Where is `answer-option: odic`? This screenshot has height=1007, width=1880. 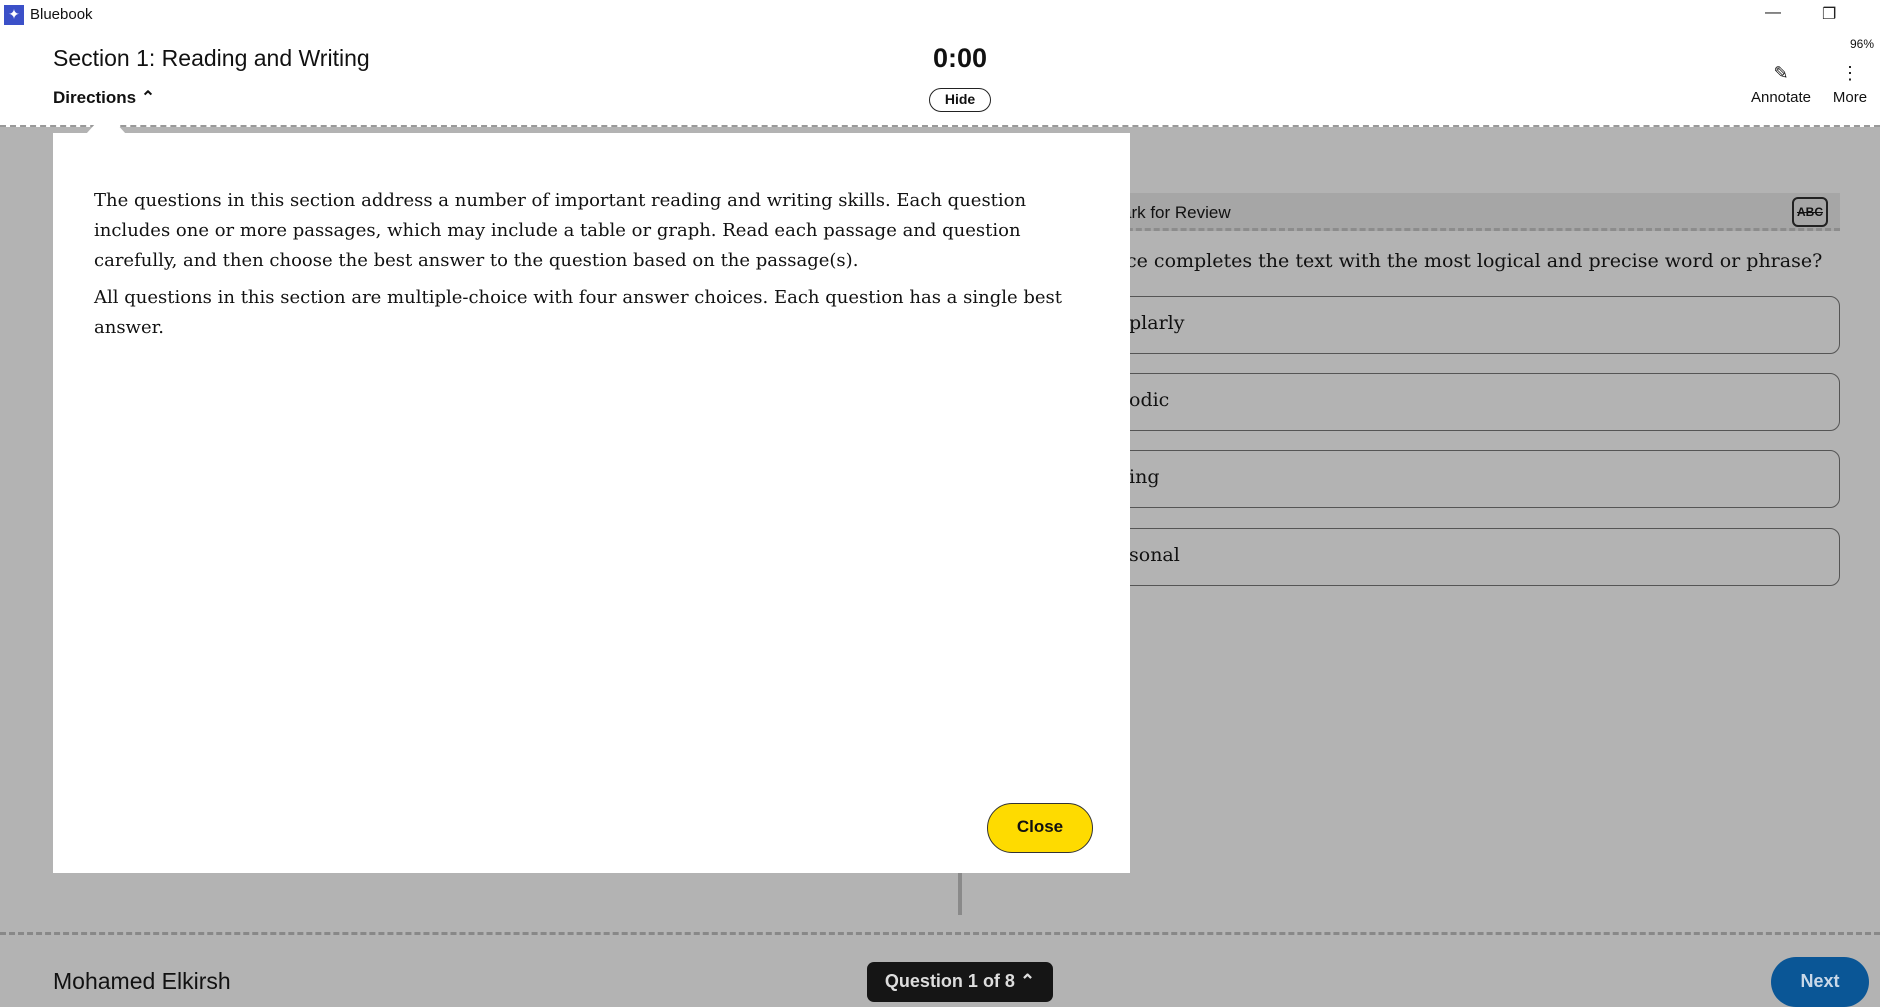
answer-option: odic is located at coordinates (1450, 402).